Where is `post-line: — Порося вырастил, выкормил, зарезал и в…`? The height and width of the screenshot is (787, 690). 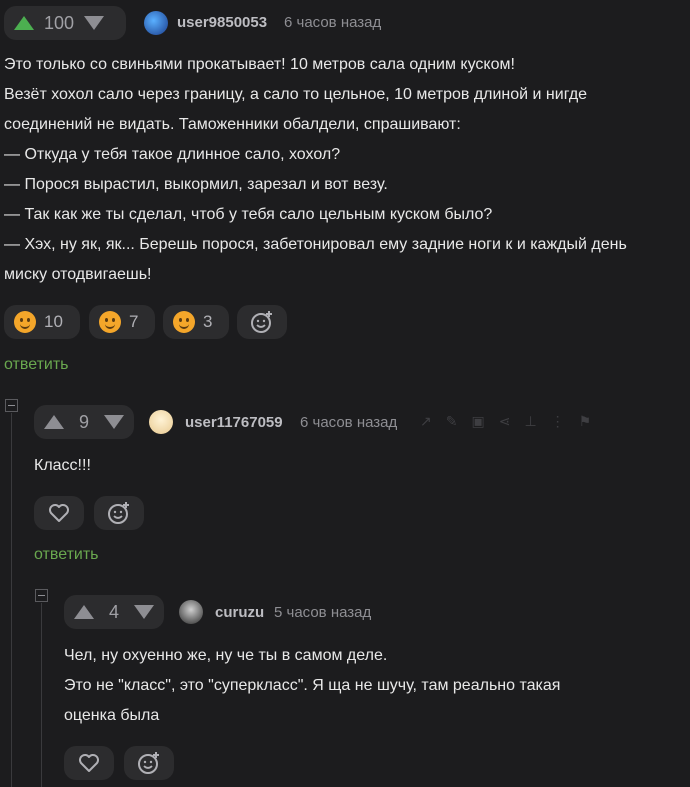
post-line: — Порося вырастил, выкормил, зарезал и в… is located at coordinates (196, 184).